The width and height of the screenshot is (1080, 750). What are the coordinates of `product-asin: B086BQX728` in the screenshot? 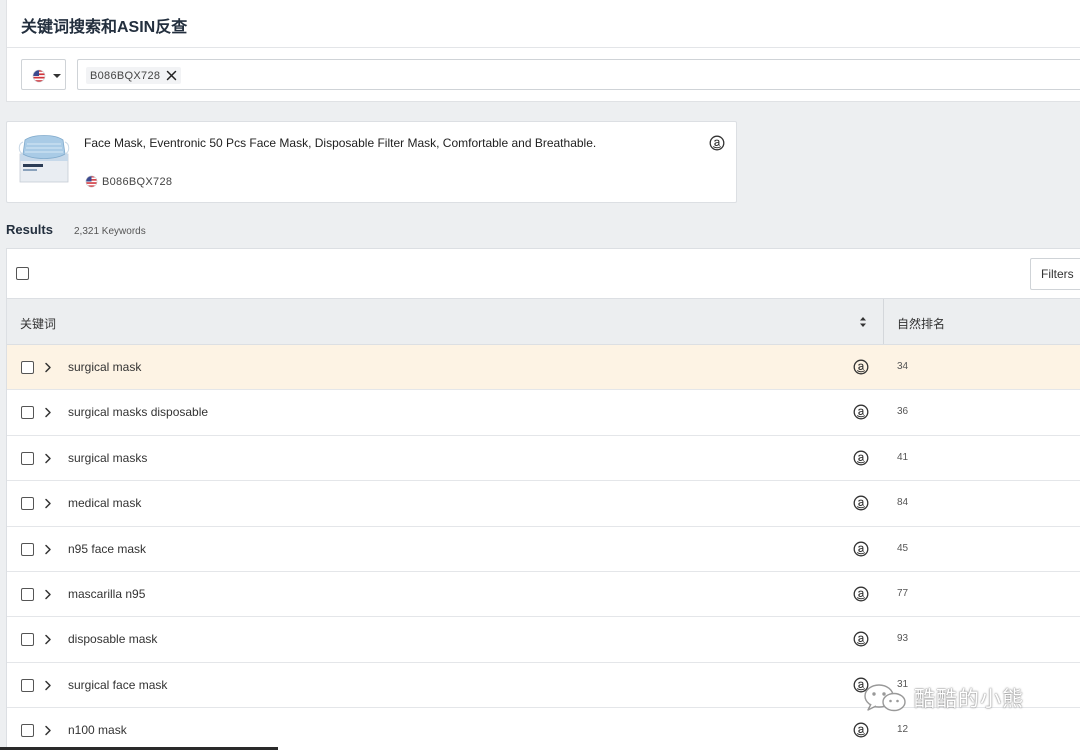 It's located at (128, 181).